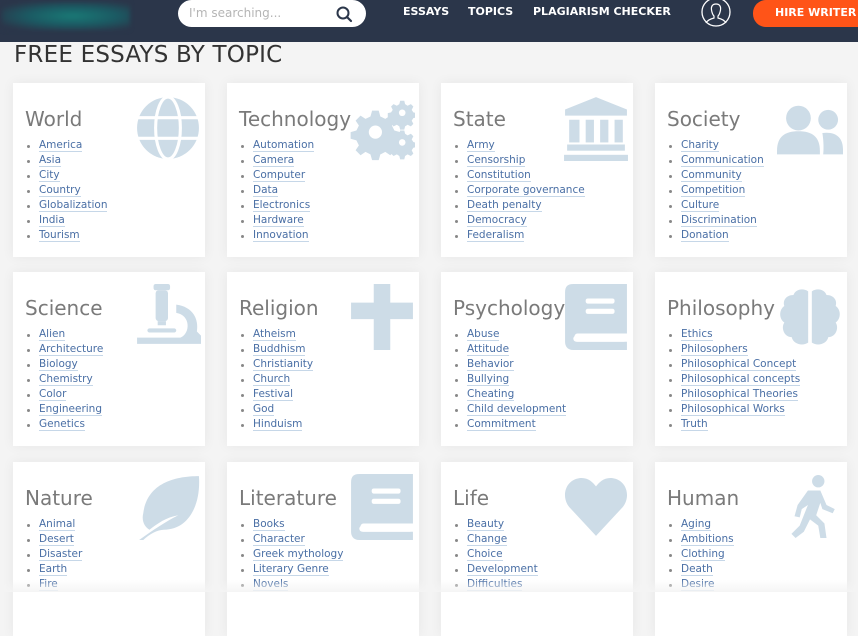 This screenshot has height=636, width=858. I want to click on nav-plagiarism-checker: PLAGIARISM CHECKER, so click(602, 11).